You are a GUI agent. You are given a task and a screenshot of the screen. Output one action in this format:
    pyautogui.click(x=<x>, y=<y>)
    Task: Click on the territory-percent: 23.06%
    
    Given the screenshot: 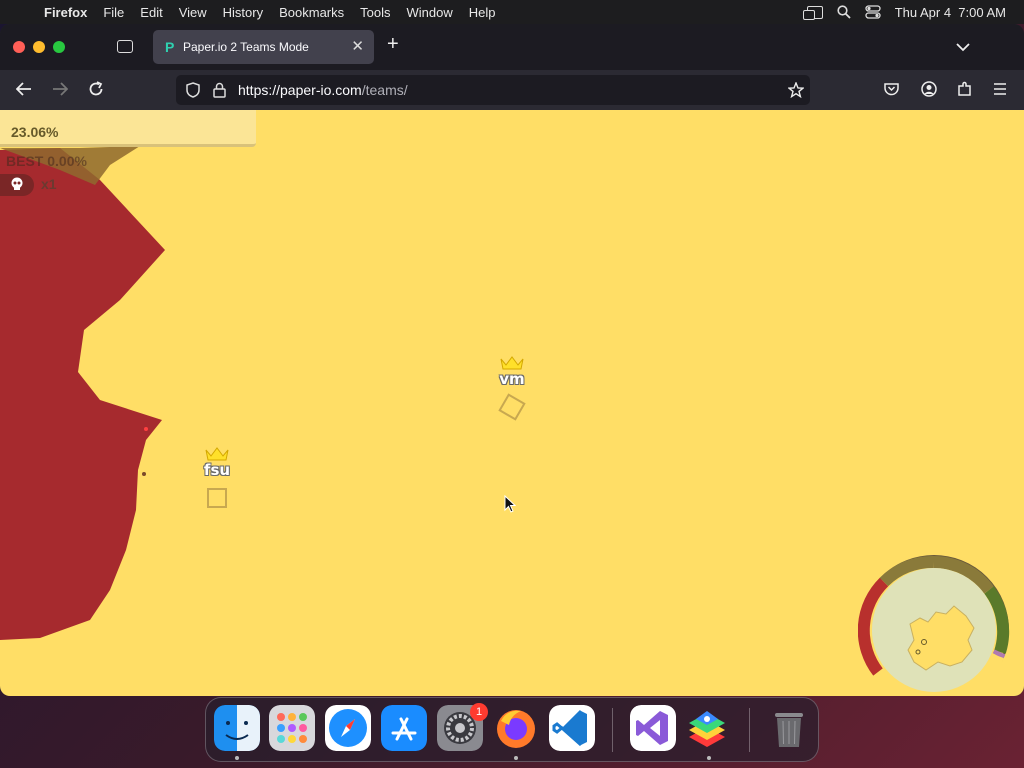 What is the action you would take?
    pyautogui.click(x=35, y=132)
    